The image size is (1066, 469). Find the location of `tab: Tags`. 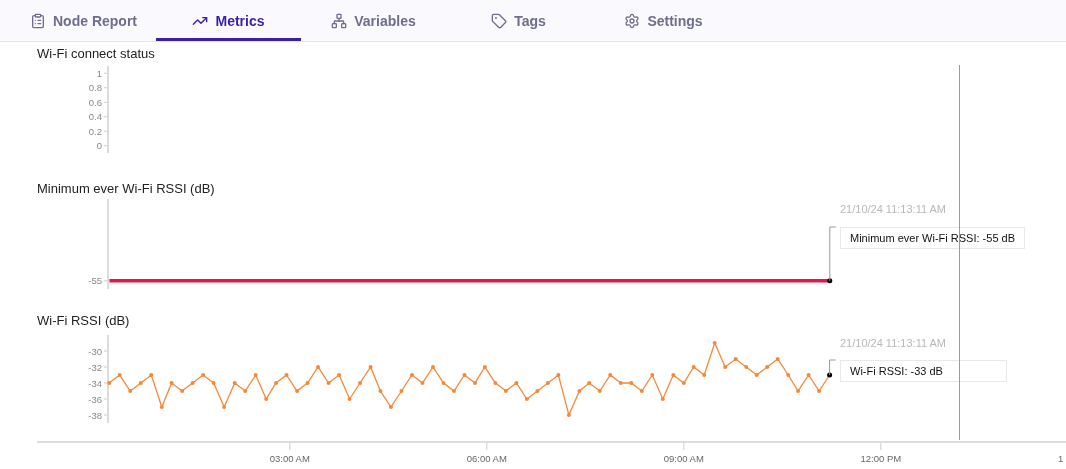

tab: Tags is located at coordinates (518, 20).